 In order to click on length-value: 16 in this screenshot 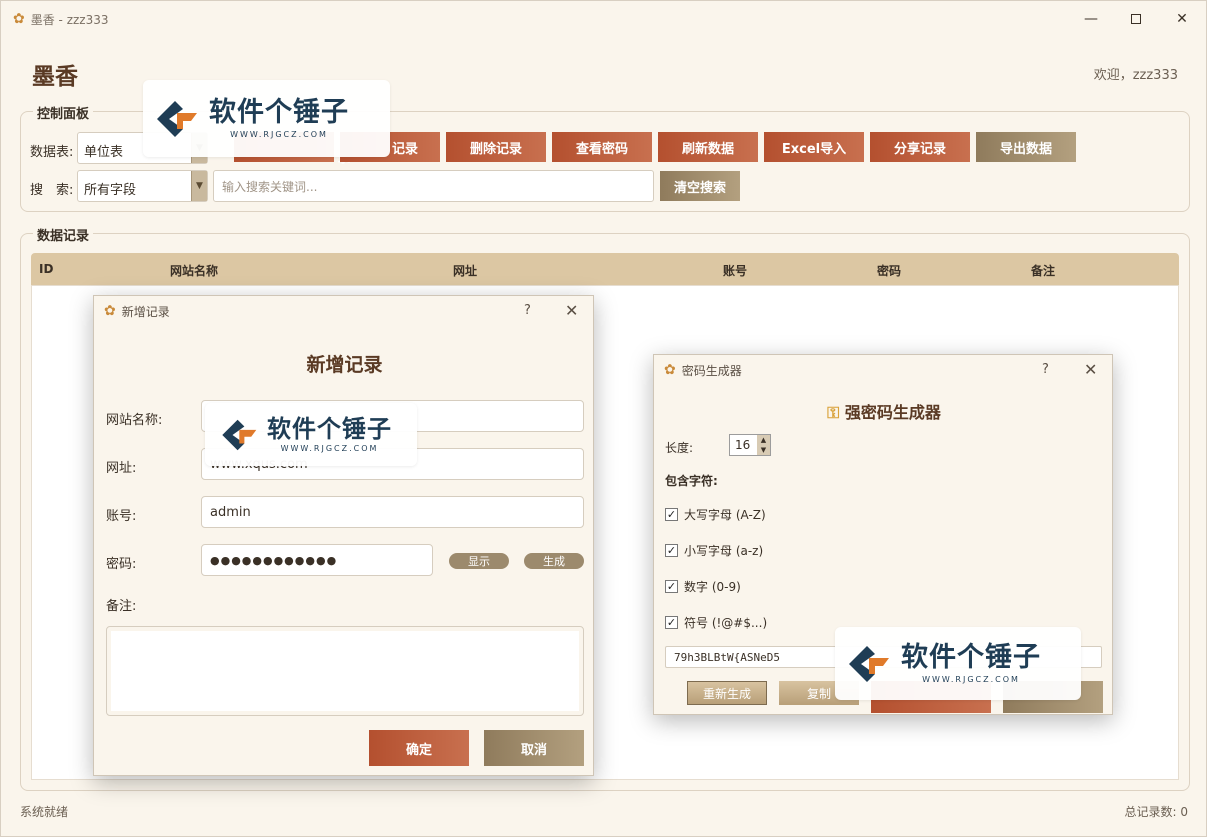, I will do `click(743, 445)`.